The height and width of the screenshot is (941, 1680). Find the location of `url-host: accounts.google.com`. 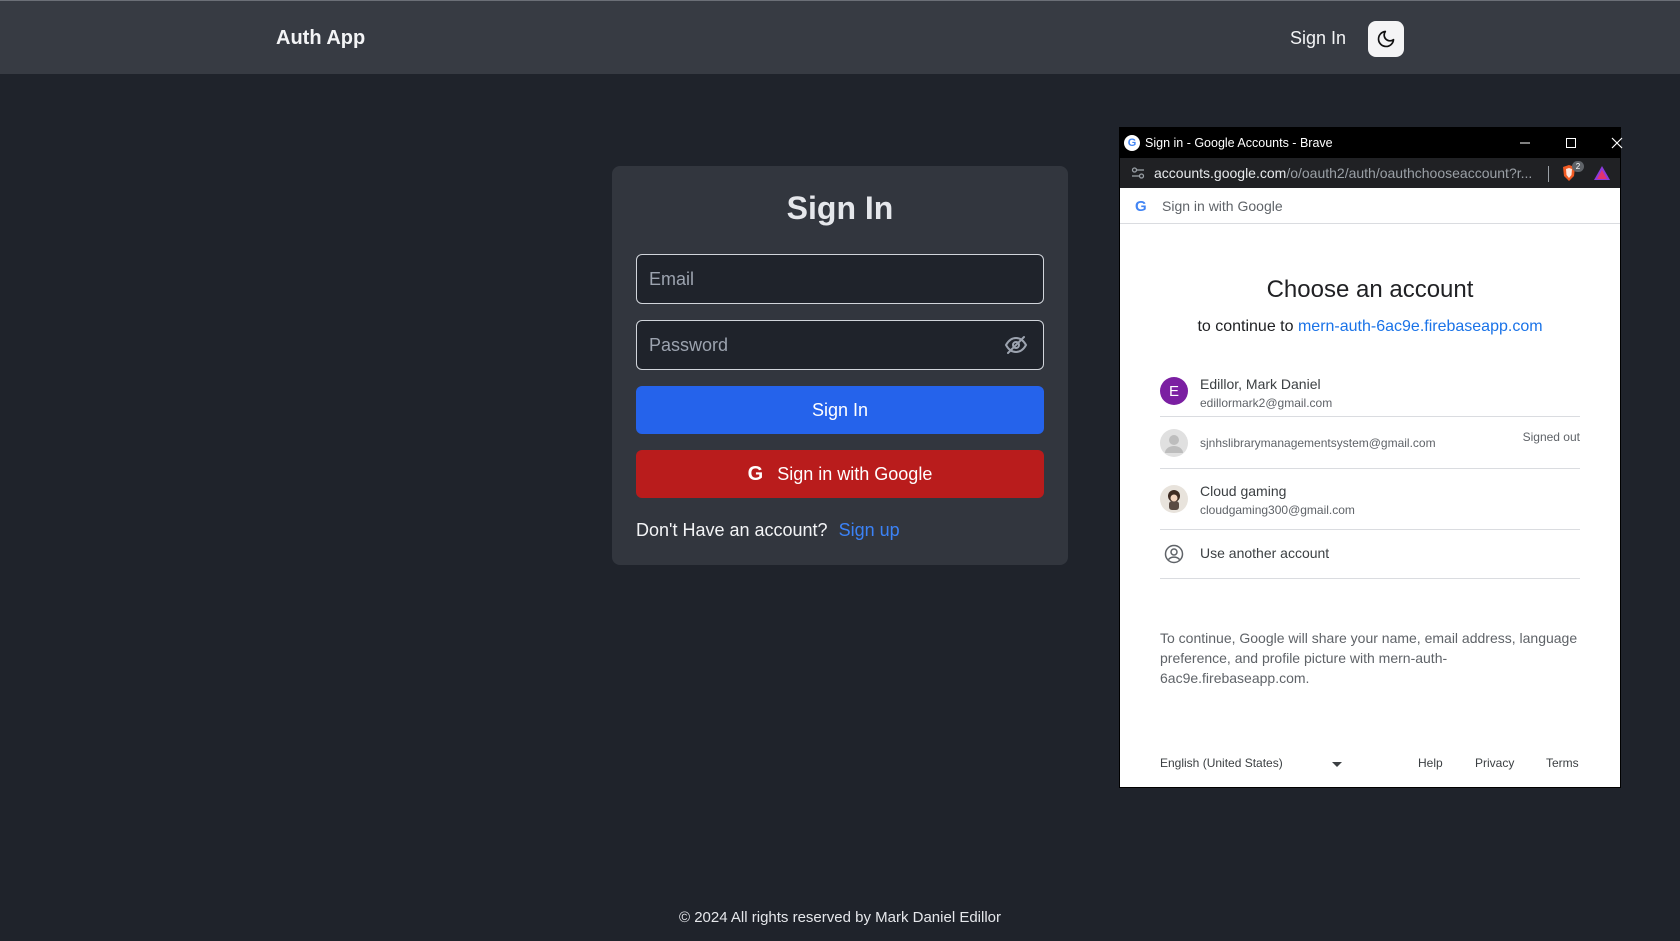

url-host: accounts.google.com is located at coordinates (1220, 173).